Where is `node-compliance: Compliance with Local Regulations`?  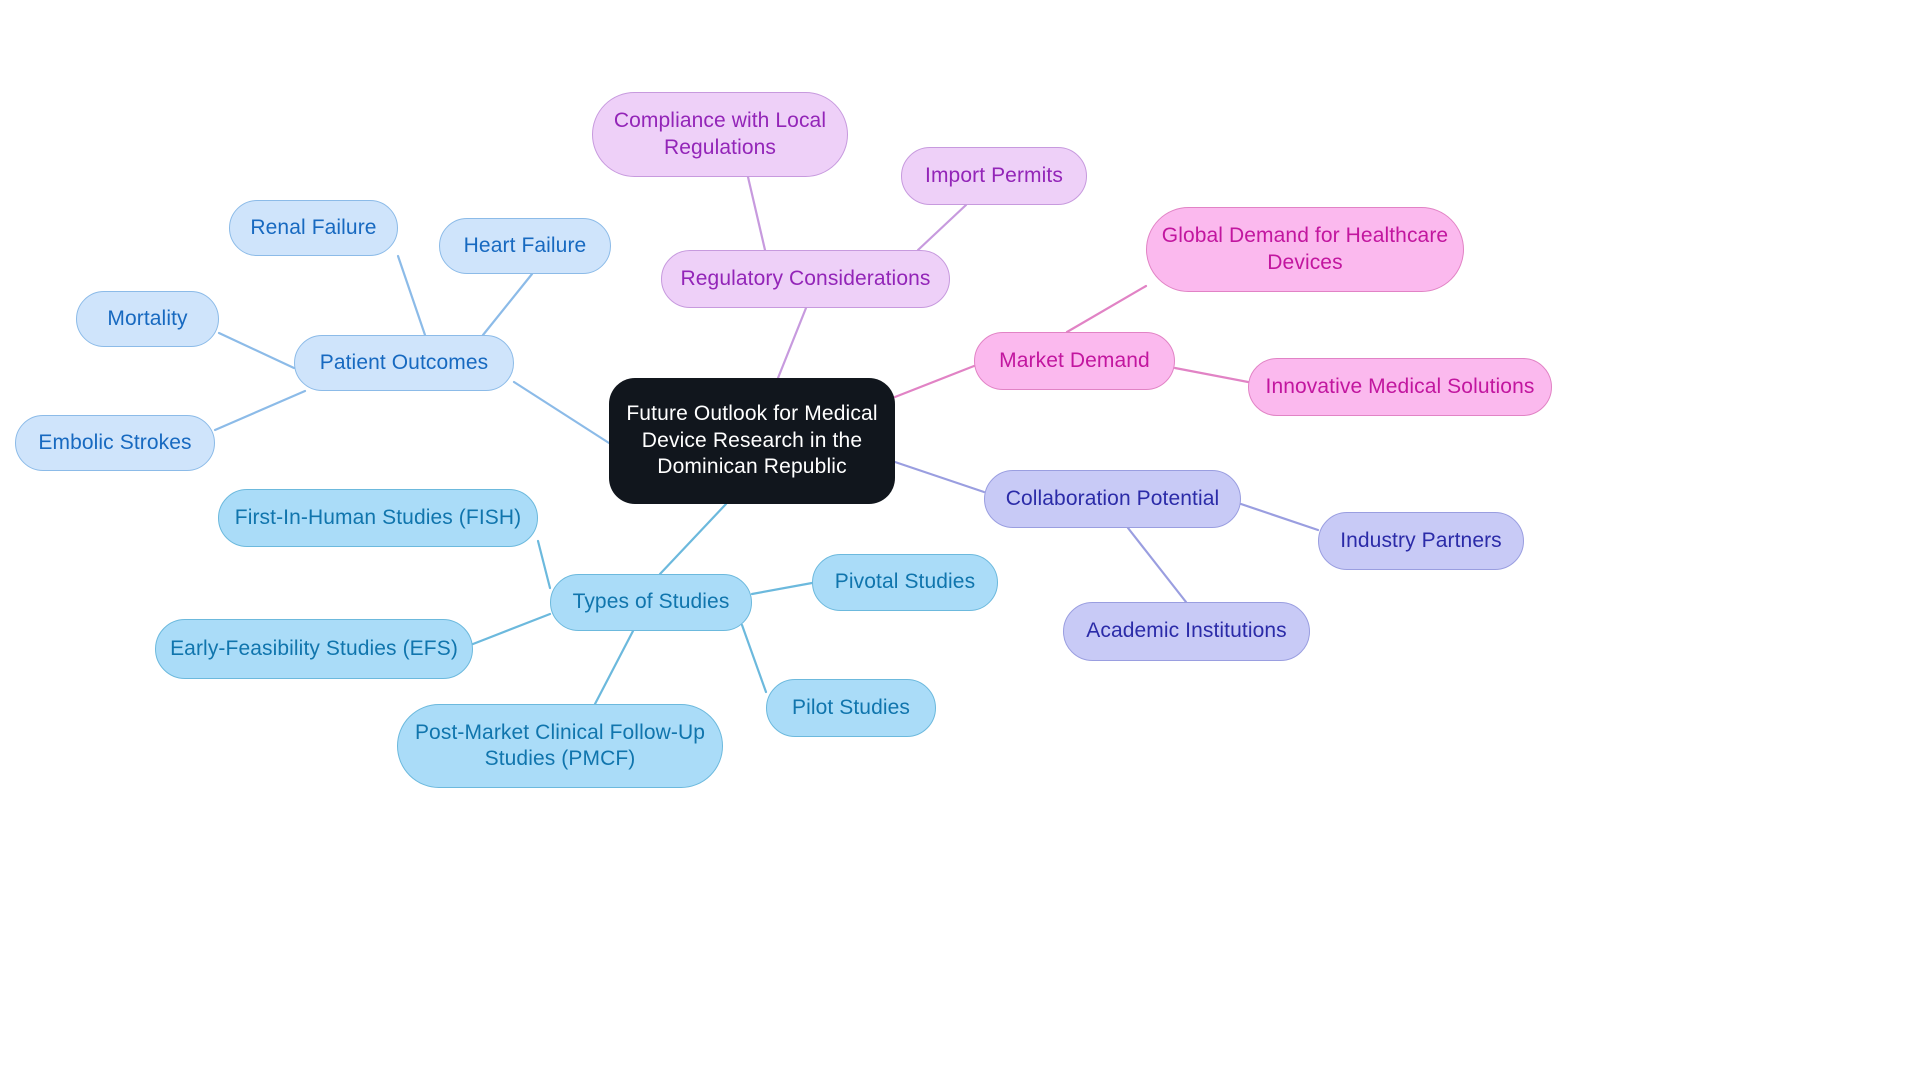
node-compliance: Compliance with Local Regulations is located at coordinates (720, 134).